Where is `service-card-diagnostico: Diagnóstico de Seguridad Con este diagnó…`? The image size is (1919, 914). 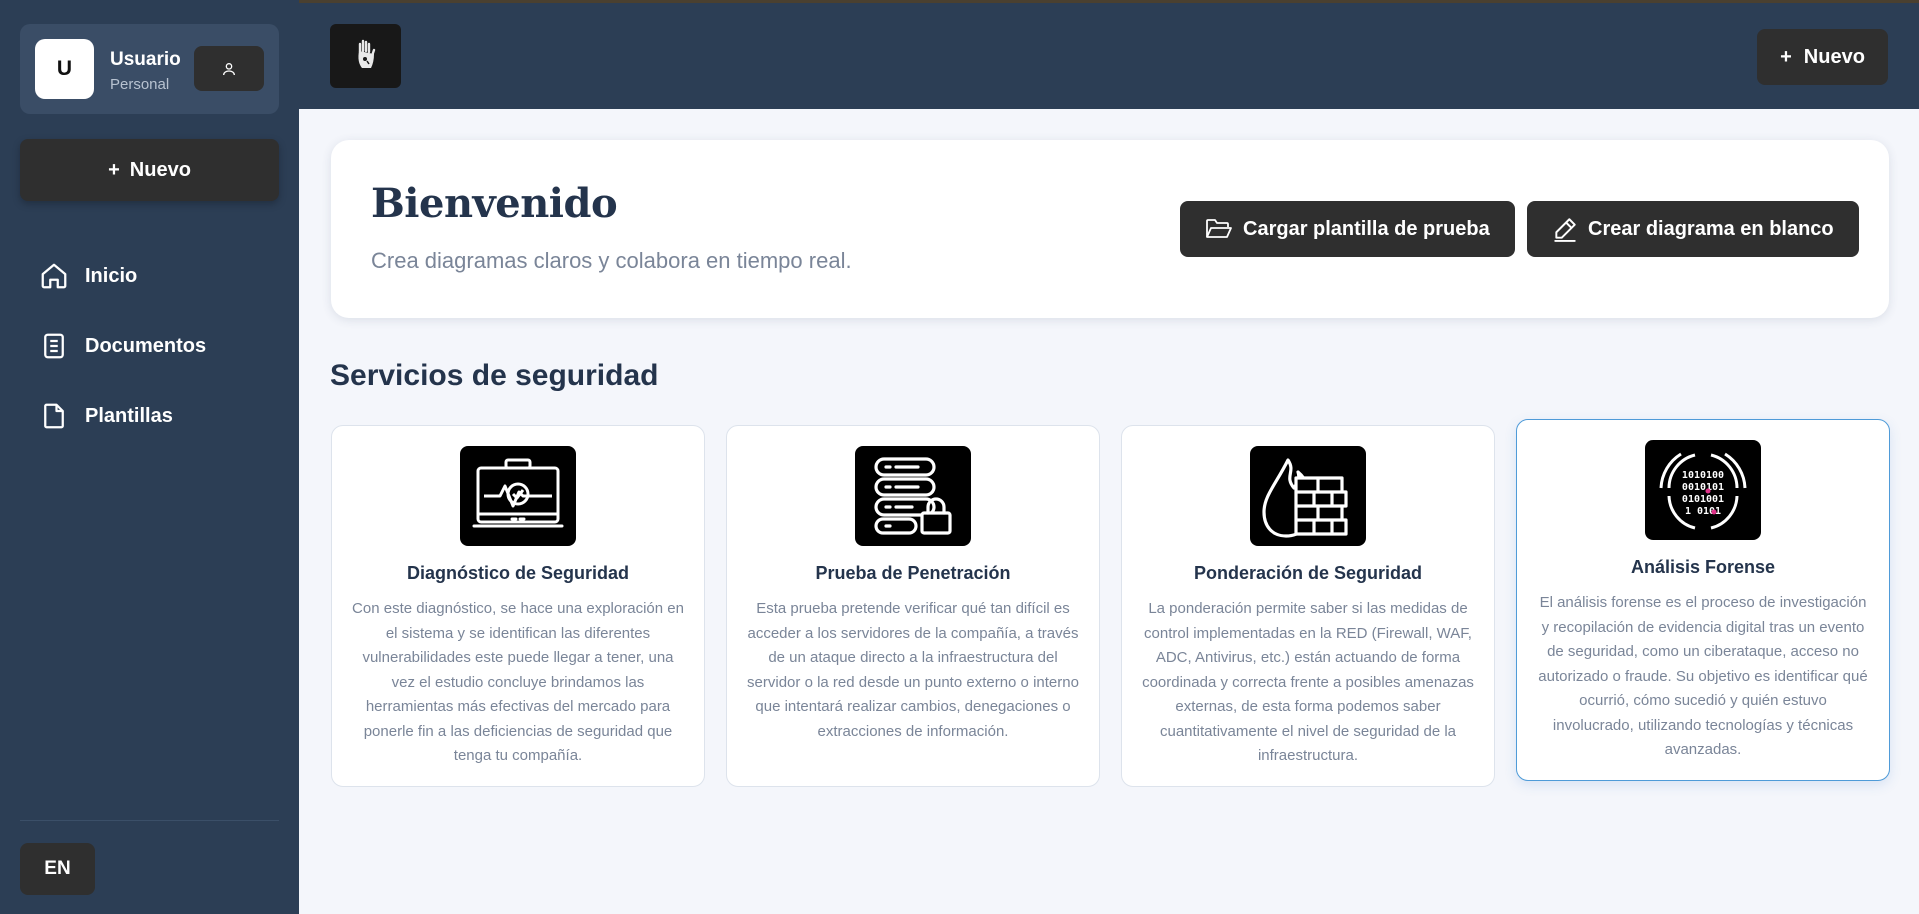 service-card-diagnostico: Diagnóstico de Seguridad Con este diagnó… is located at coordinates (518, 606).